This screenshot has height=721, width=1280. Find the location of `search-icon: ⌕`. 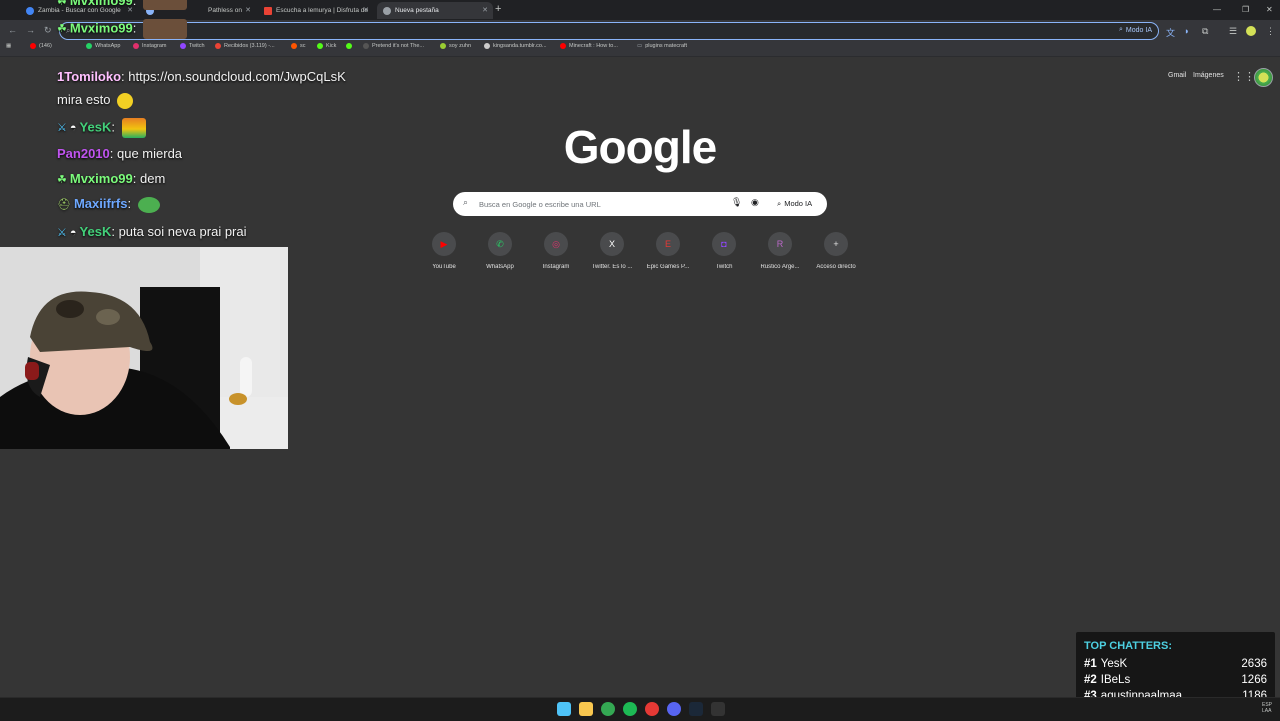

search-icon: ⌕ is located at coordinates (466, 202).